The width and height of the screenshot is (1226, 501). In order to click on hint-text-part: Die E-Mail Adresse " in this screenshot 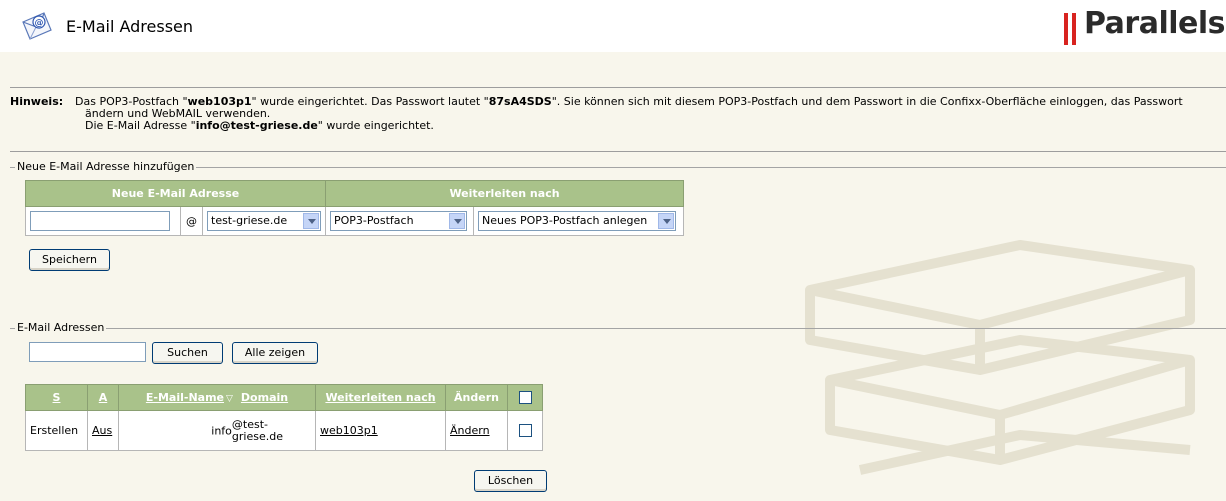, I will do `click(140, 125)`.